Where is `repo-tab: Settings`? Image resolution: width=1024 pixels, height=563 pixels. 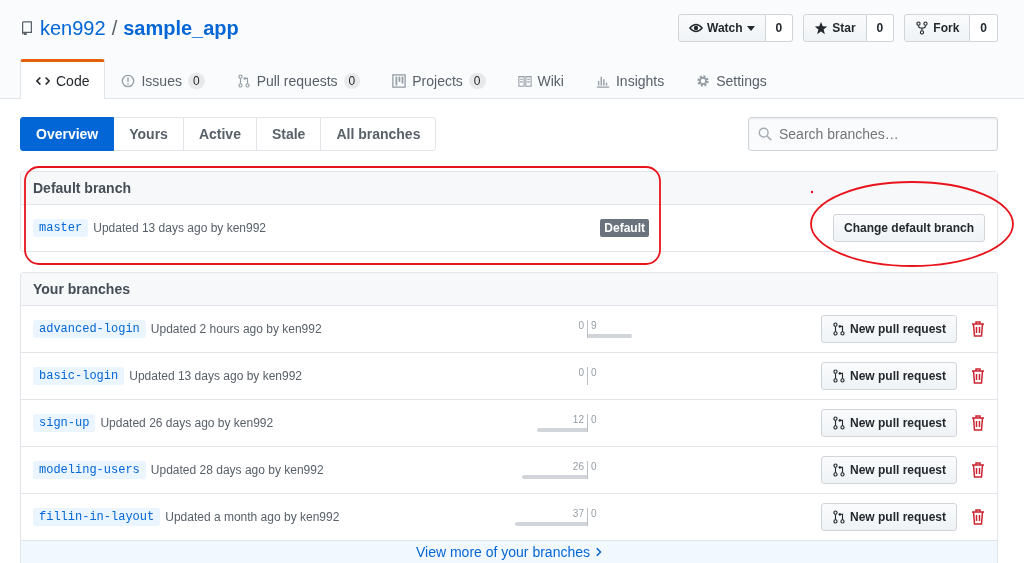 repo-tab: Settings is located at coordinates (731, 79).